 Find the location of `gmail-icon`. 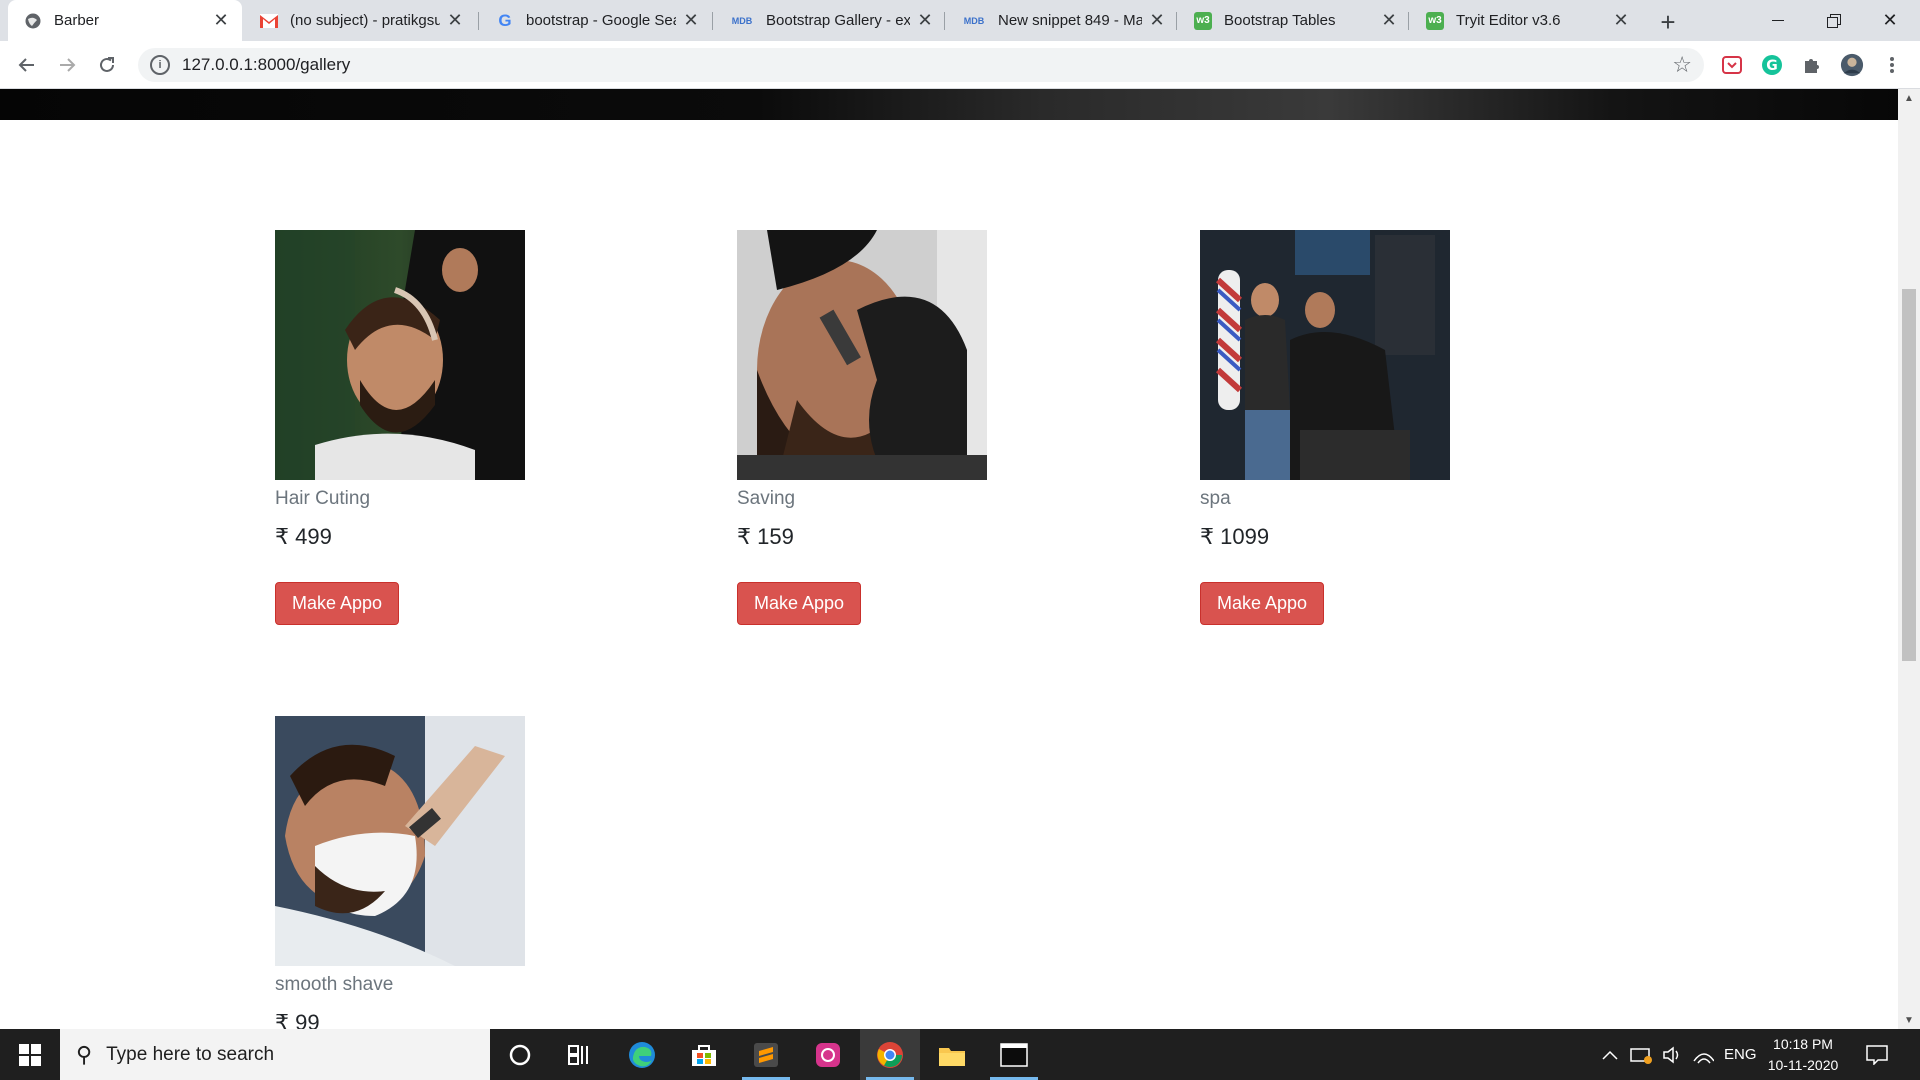

gmail-icon is located at coordinates (269, 21).